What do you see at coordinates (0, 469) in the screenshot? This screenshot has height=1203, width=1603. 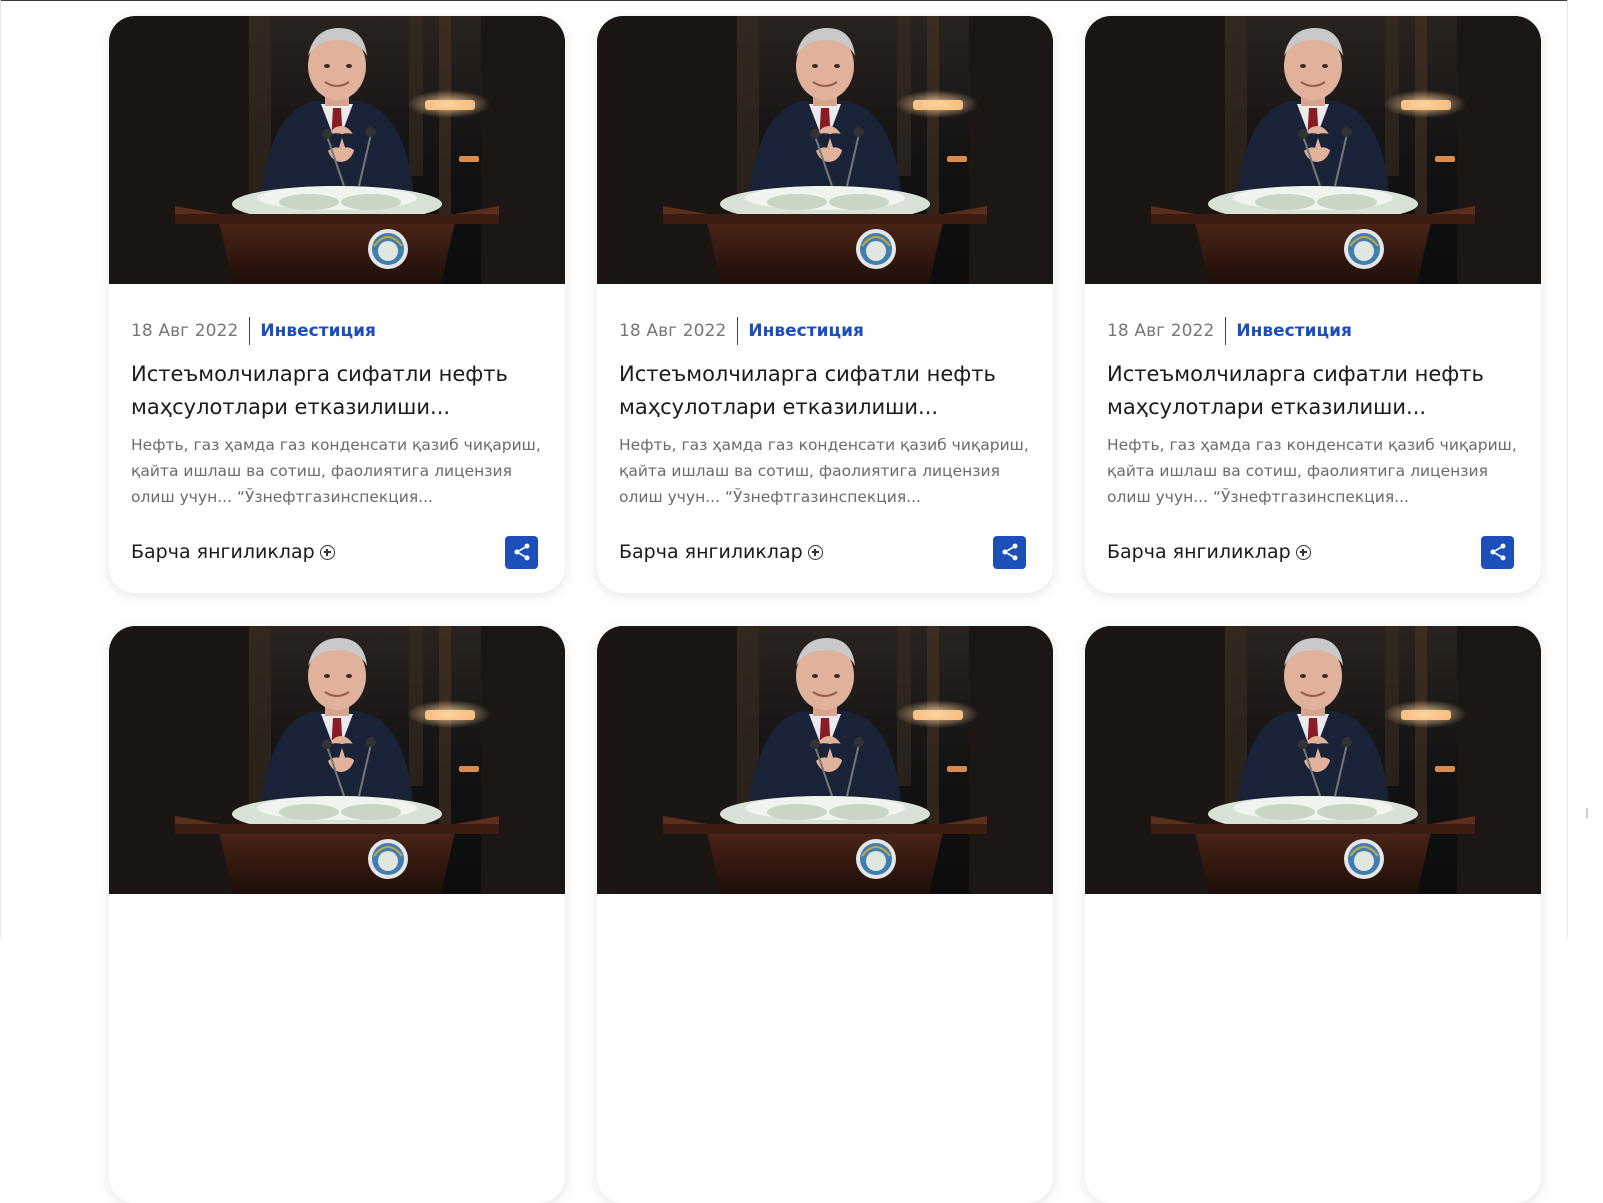 I see `left-border` at bounding box center [0, 469].